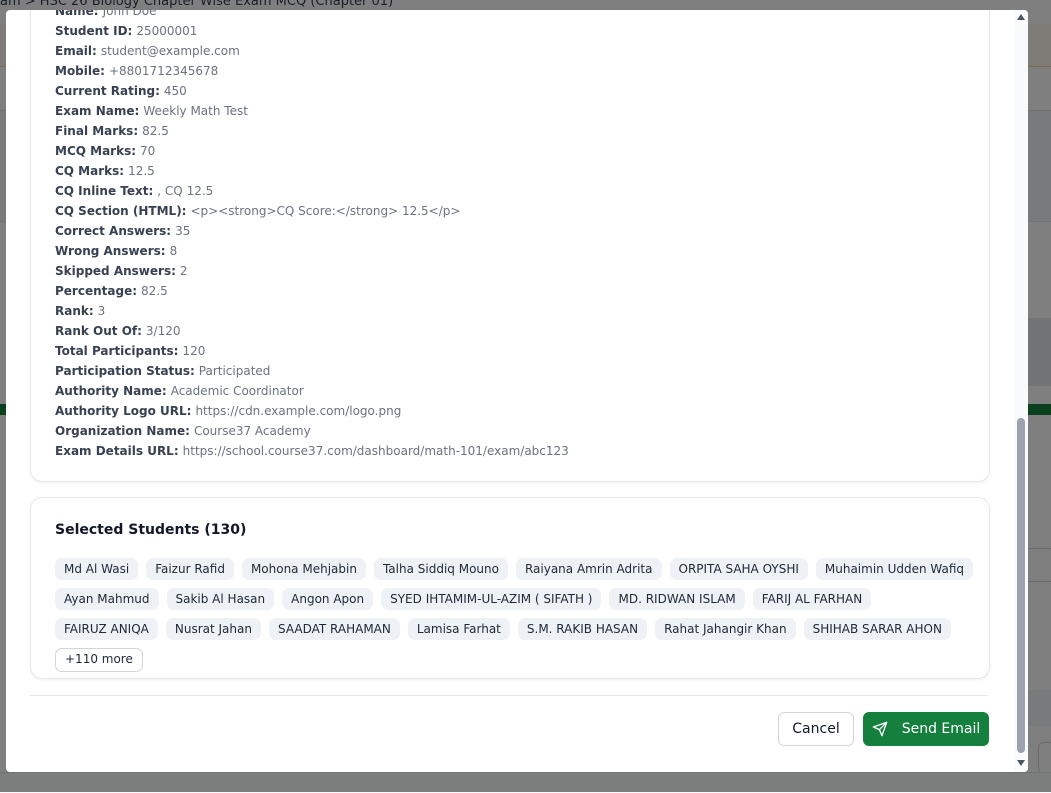 The height and width of the screenshot is (793, 1051). What do you see at coordinates (312, 331) in the screenshot?
I see `variable-row: Rank Out Of: 3/120` at bounding box center [312, 331].